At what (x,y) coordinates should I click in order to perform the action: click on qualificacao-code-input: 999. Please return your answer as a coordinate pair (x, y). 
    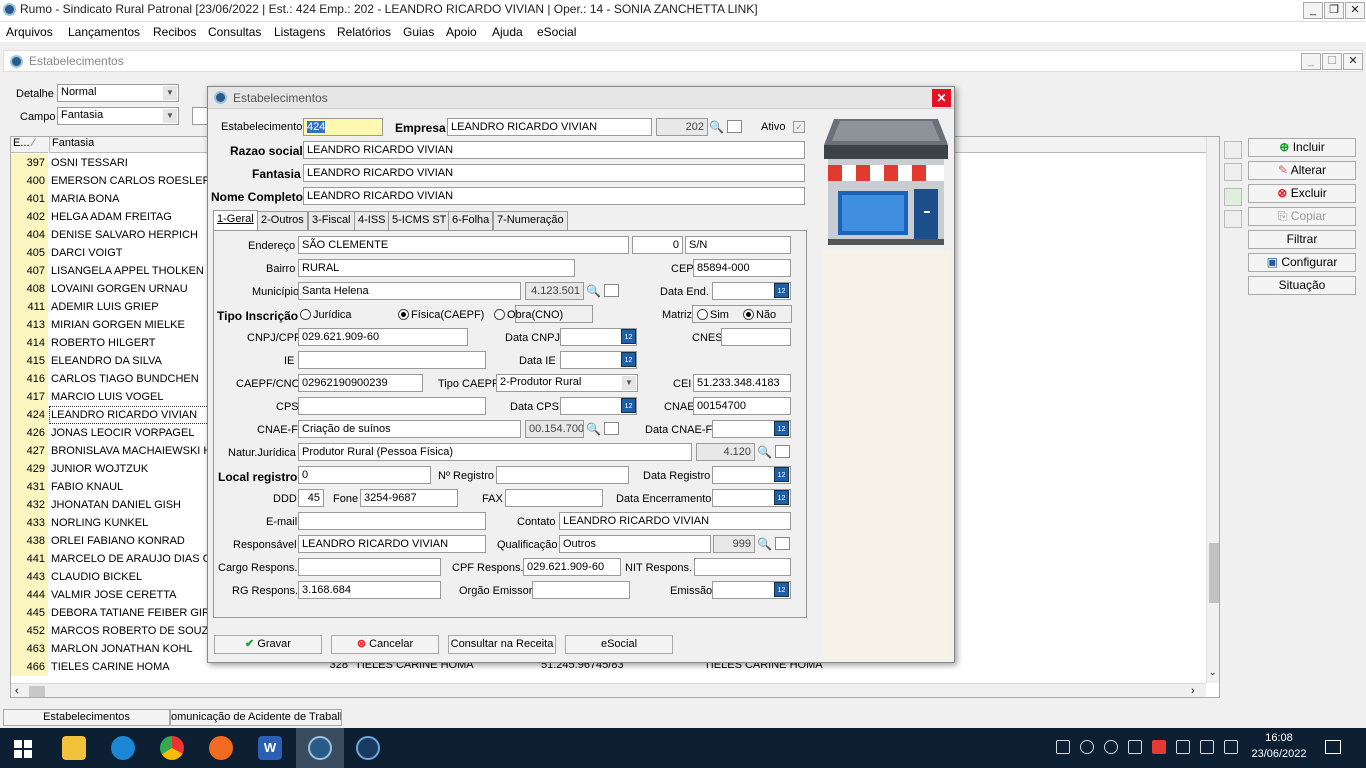
    Looking at the image, I should click on (734, 544).